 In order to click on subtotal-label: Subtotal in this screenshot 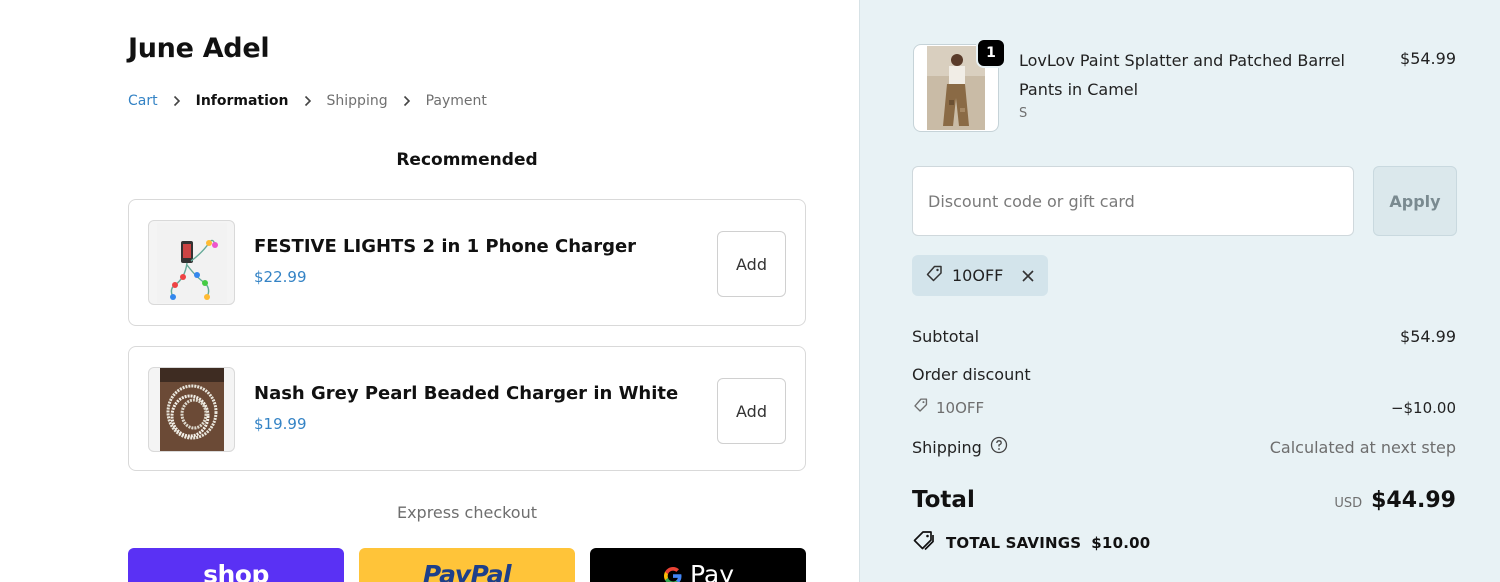, I will do `click(946, 336)`.